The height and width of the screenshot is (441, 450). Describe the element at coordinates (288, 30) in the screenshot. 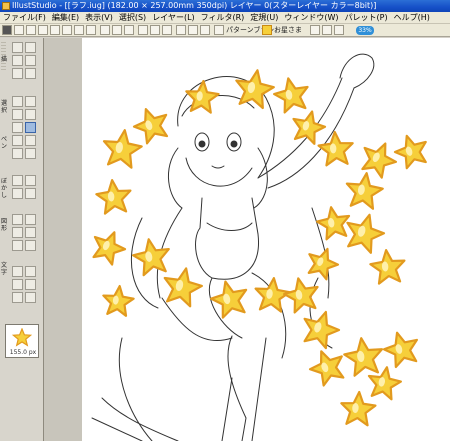

I see `star-brush-label: お星さま` at that location.